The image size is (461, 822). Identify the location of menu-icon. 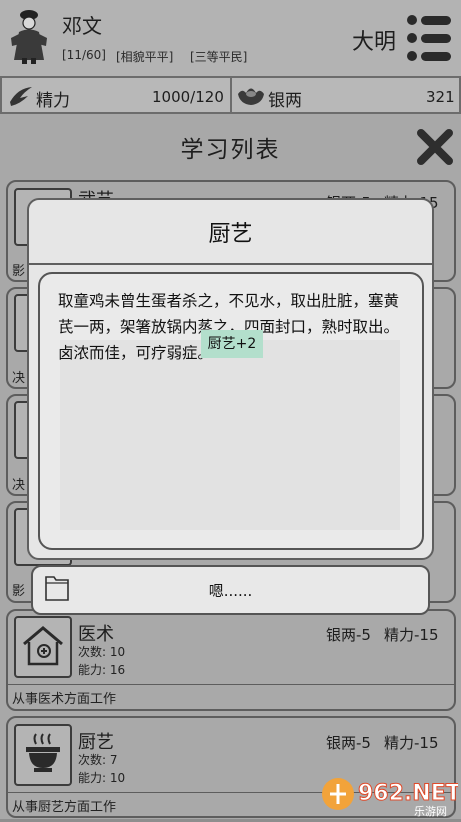
(429, 38).